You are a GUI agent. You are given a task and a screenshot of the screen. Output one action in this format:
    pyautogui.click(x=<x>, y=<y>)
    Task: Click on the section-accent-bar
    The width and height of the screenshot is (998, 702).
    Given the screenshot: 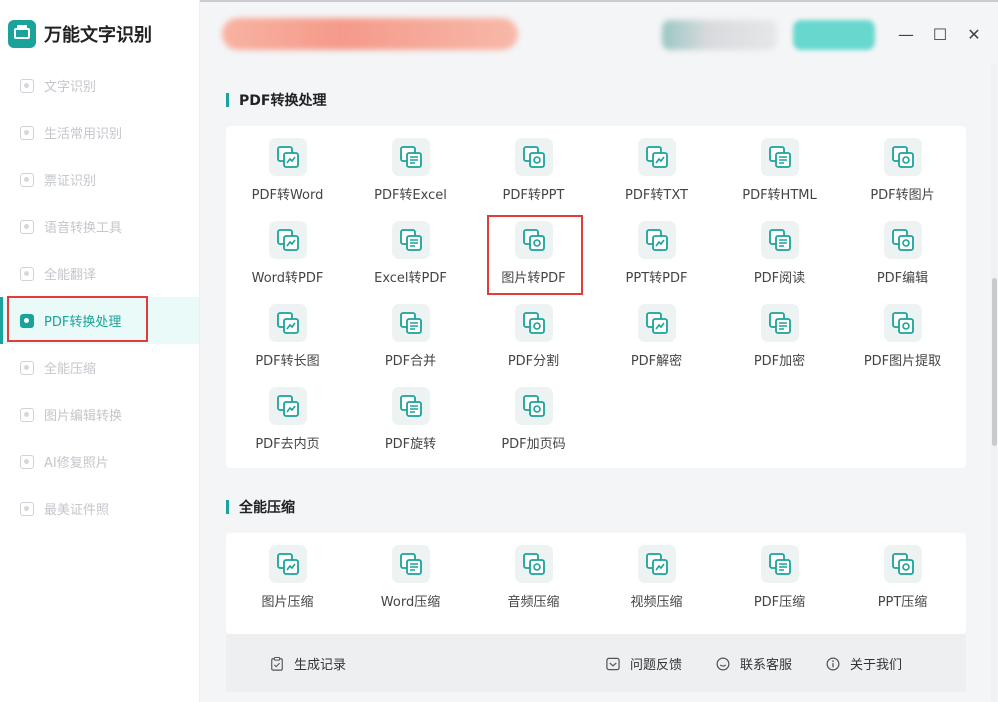 What is the action you would take?
    pyautogui.click(x=227, y=507)
    